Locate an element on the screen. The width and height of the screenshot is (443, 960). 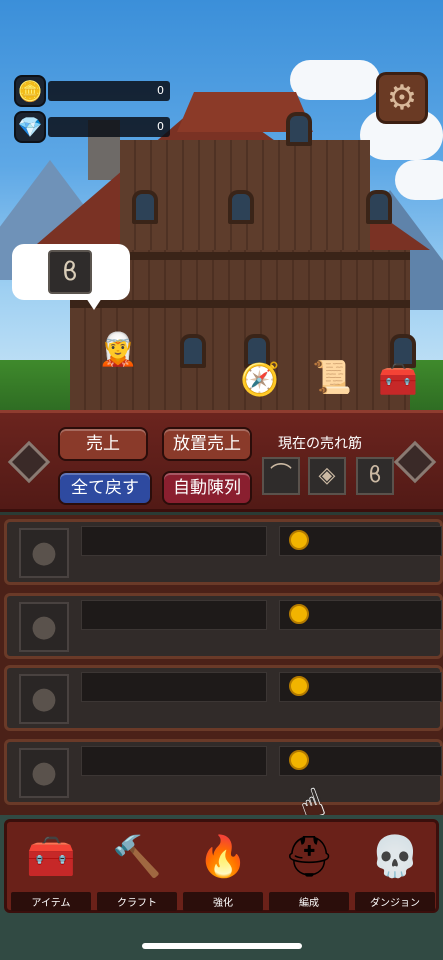
return-all-button: 全て戻す is located at coordinates (105, 488).